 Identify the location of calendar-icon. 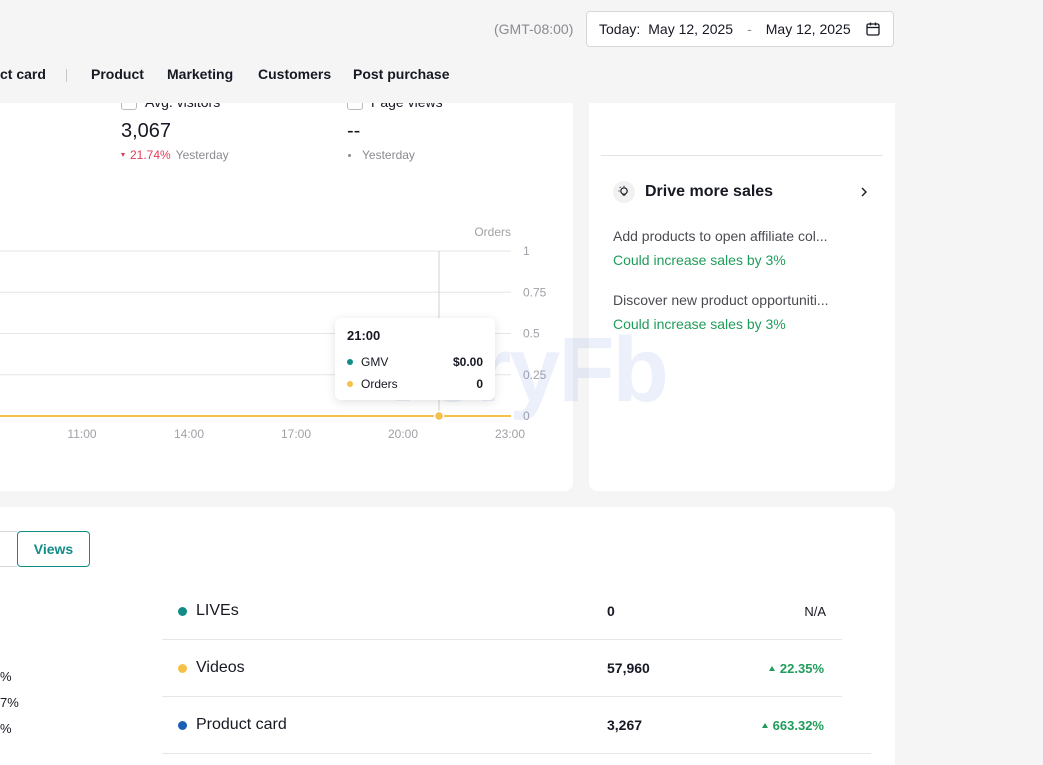
(873, 29).